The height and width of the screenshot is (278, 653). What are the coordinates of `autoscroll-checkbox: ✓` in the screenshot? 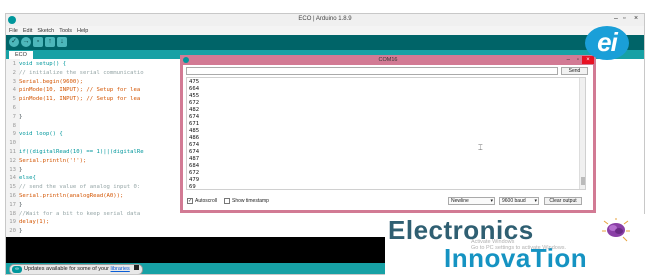 It's located at (190, 201).